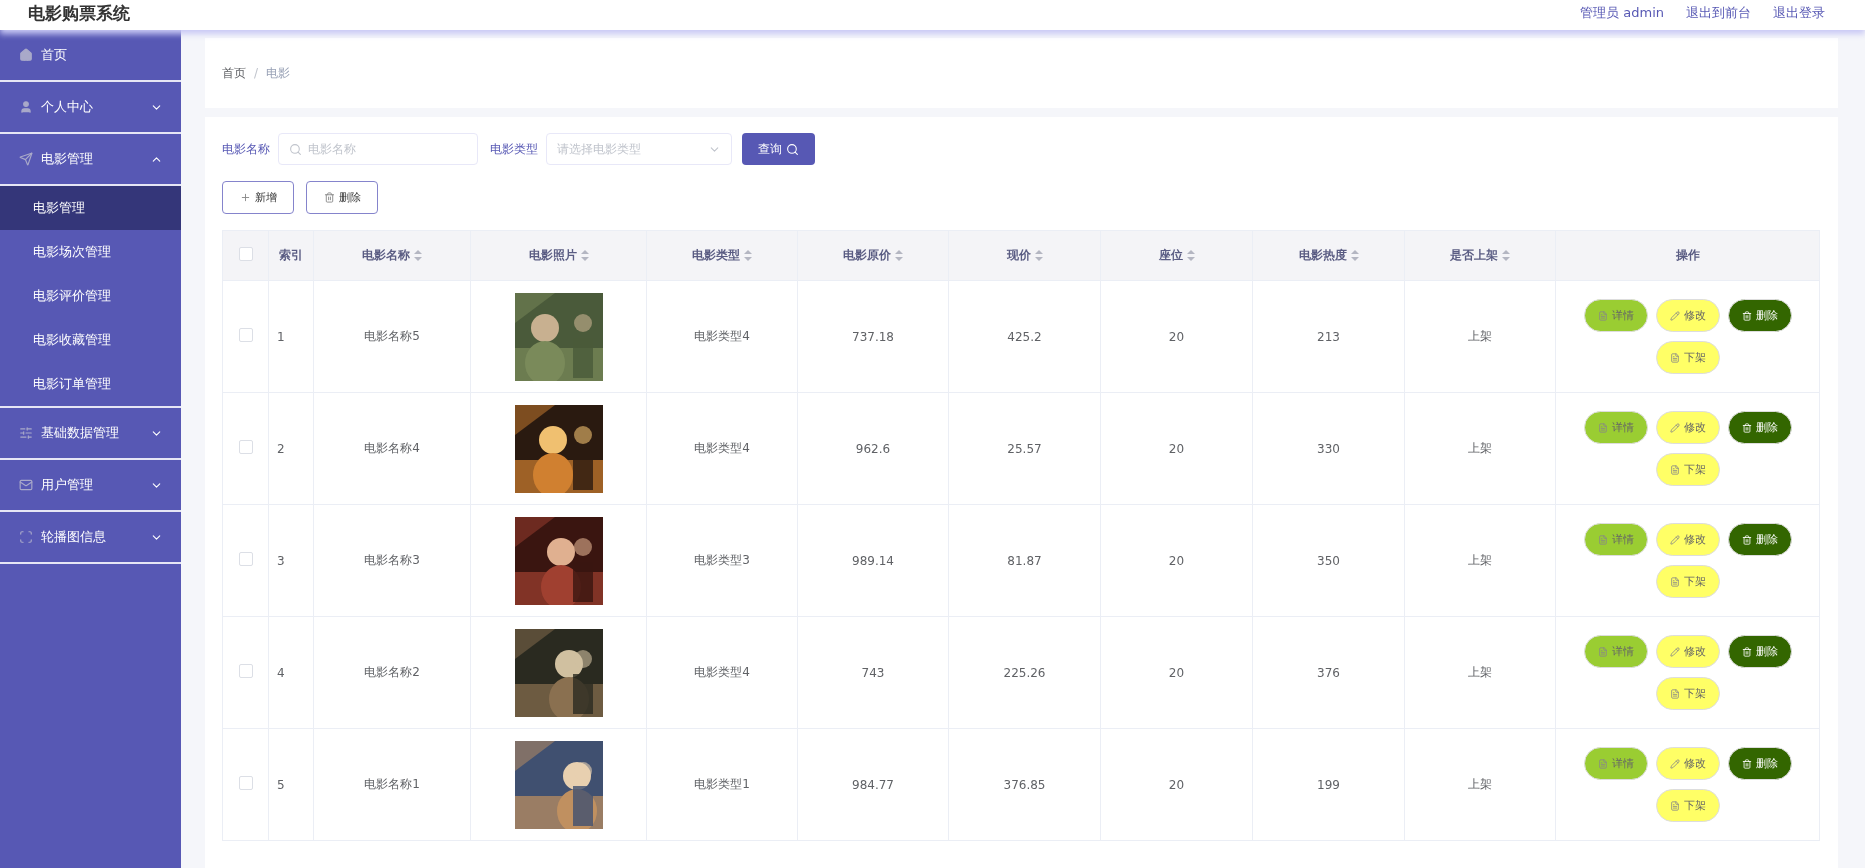  What do you see at coordinates (79, 13) in the screenshot?
I see `app-title: 电影购票系统` at bounding box center [79, 13].